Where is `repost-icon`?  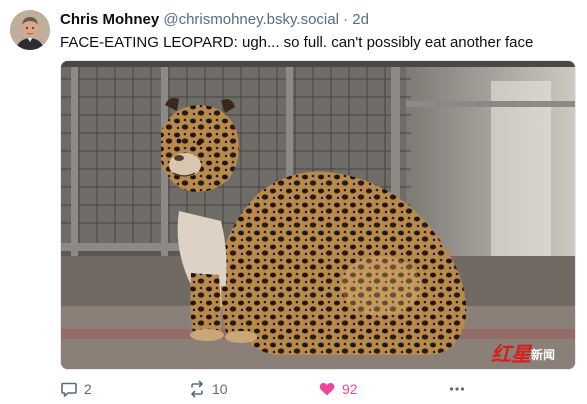
repost-icon is located at coordinates (197, 389).